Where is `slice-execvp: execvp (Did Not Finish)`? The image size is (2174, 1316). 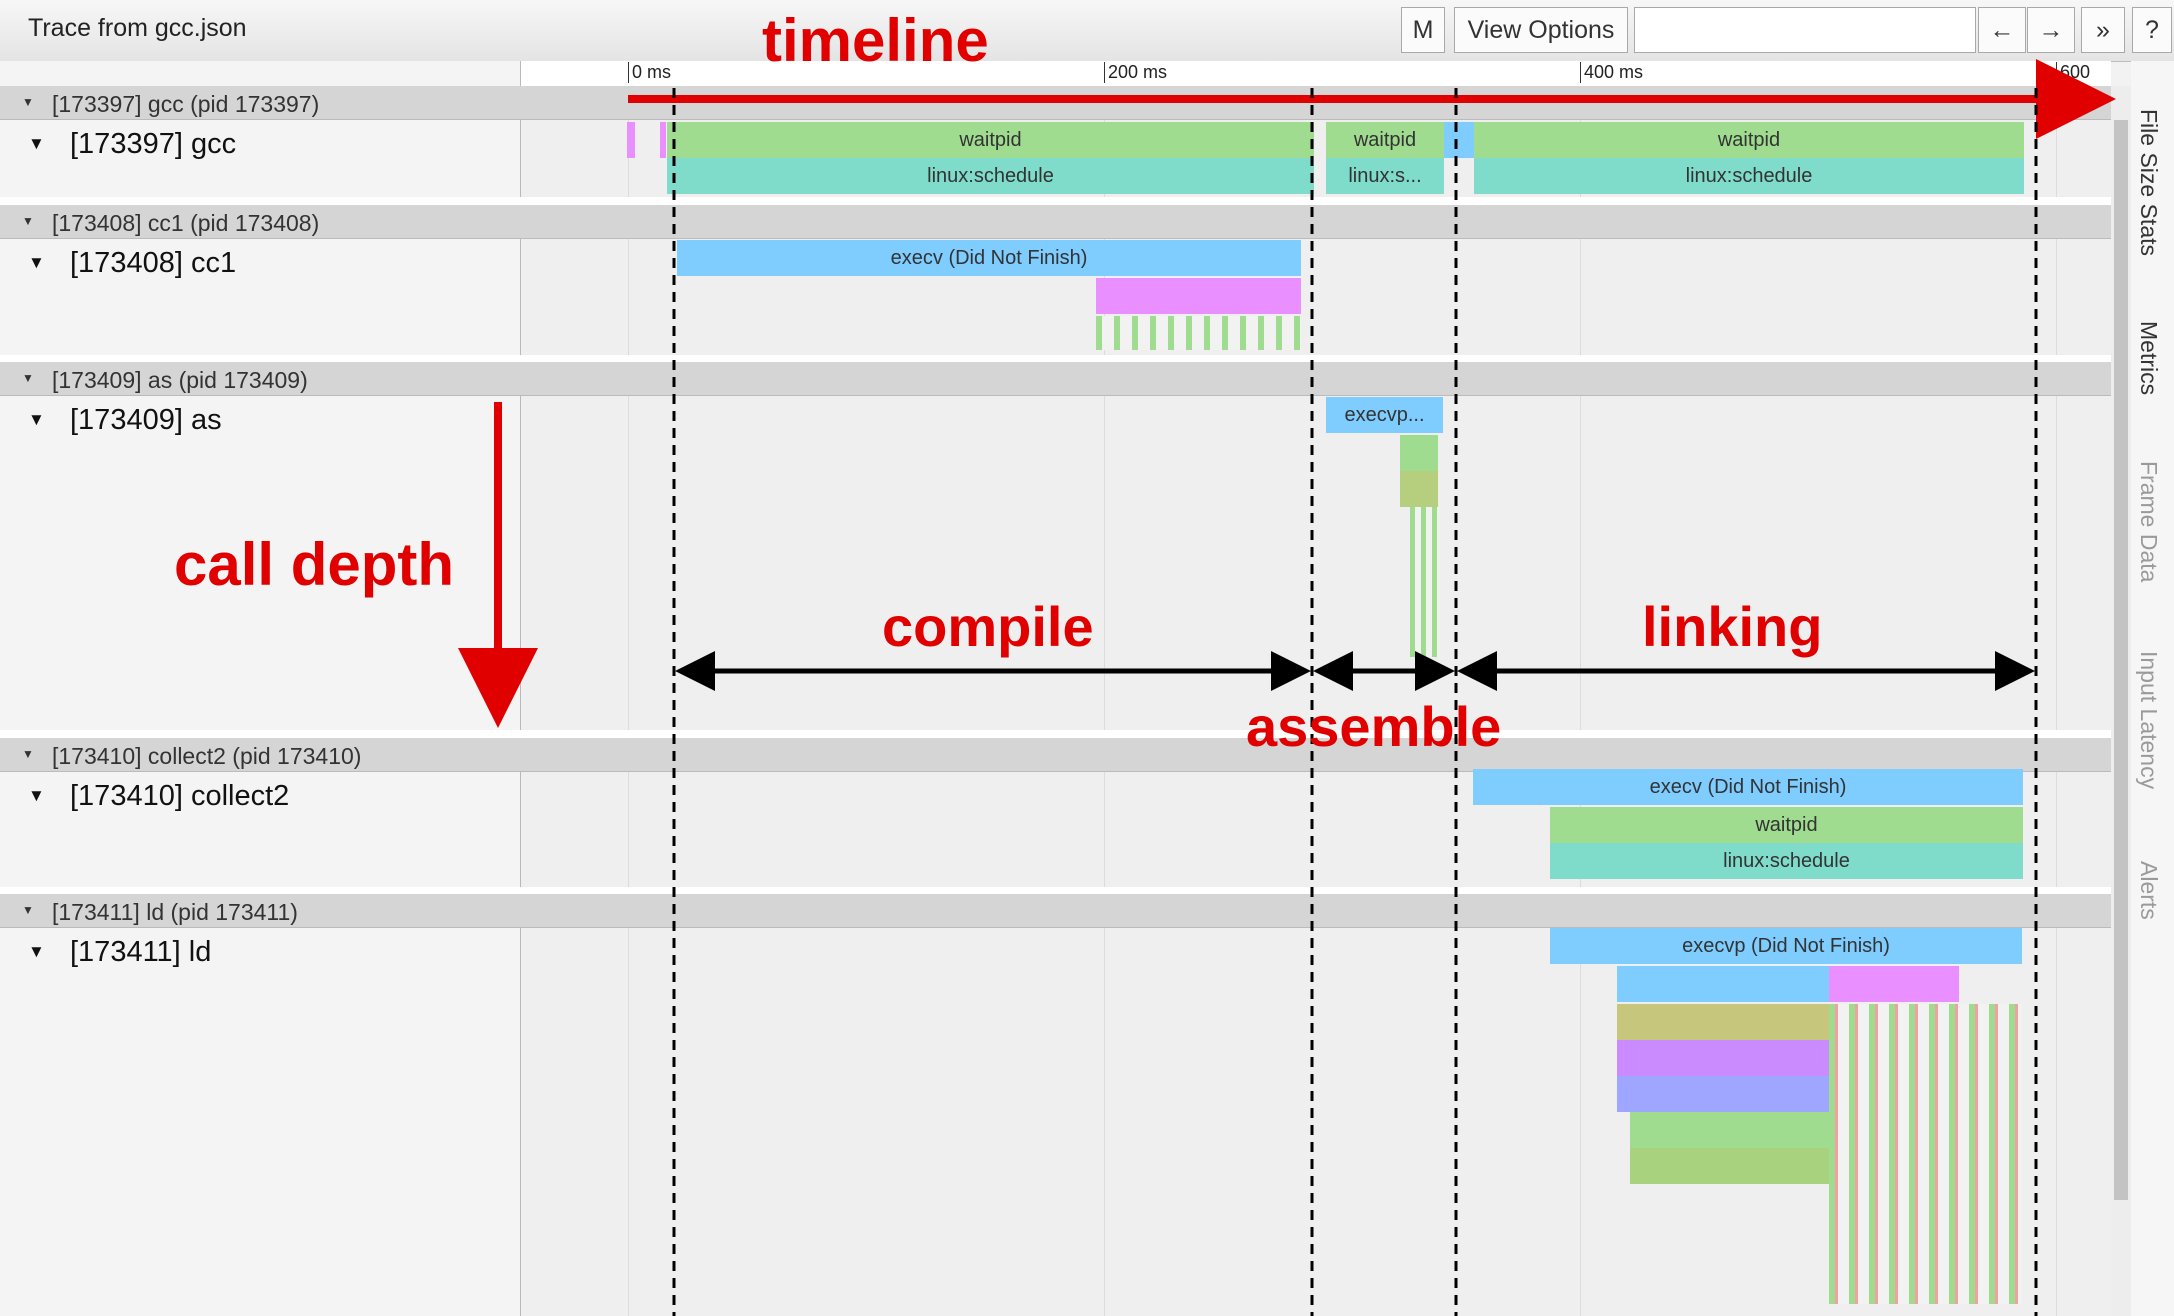 slice-execvp: execvp (Did Not Finish) is located at coordinates (1786, 946).